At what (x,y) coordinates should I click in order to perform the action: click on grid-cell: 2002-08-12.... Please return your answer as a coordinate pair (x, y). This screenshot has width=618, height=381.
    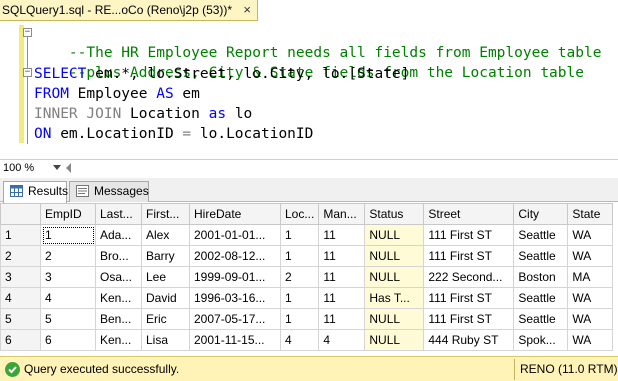
    Looking at the image, I should click on (235, 256).